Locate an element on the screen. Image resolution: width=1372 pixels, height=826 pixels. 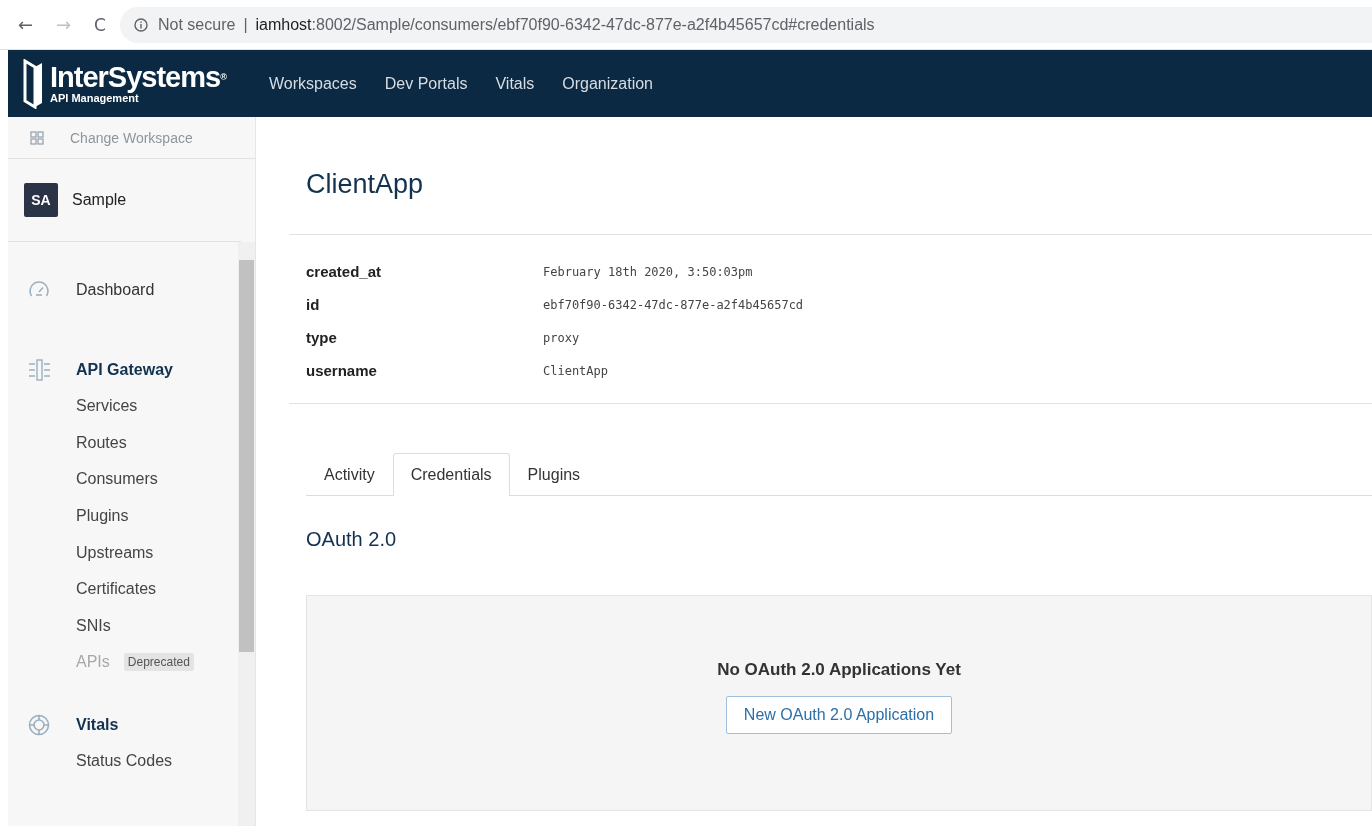
field-label: id is located at coordinates (313, 304).